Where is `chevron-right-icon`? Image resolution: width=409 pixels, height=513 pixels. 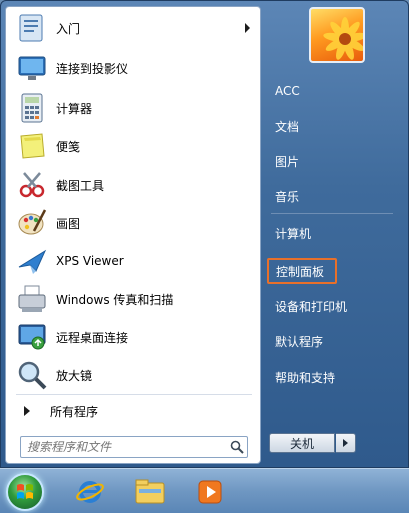
chevron-right-icon is located at coordinates (345, 443).